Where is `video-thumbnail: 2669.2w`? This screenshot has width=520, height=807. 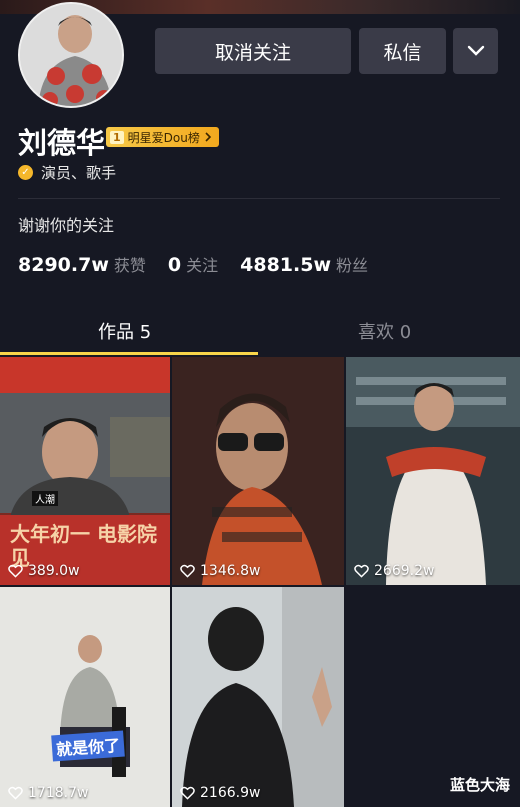 video-thumbnail: 2669.2w is located at coordinates (433, 471).